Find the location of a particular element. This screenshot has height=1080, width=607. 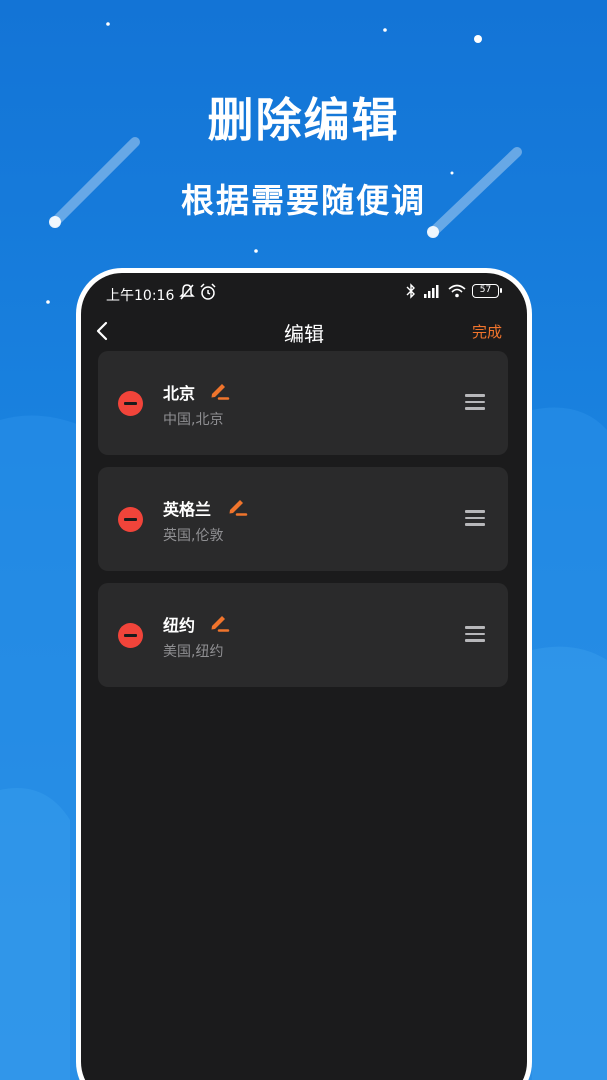

city-region: 美国,纽约 is located at coordinates (193, 652).